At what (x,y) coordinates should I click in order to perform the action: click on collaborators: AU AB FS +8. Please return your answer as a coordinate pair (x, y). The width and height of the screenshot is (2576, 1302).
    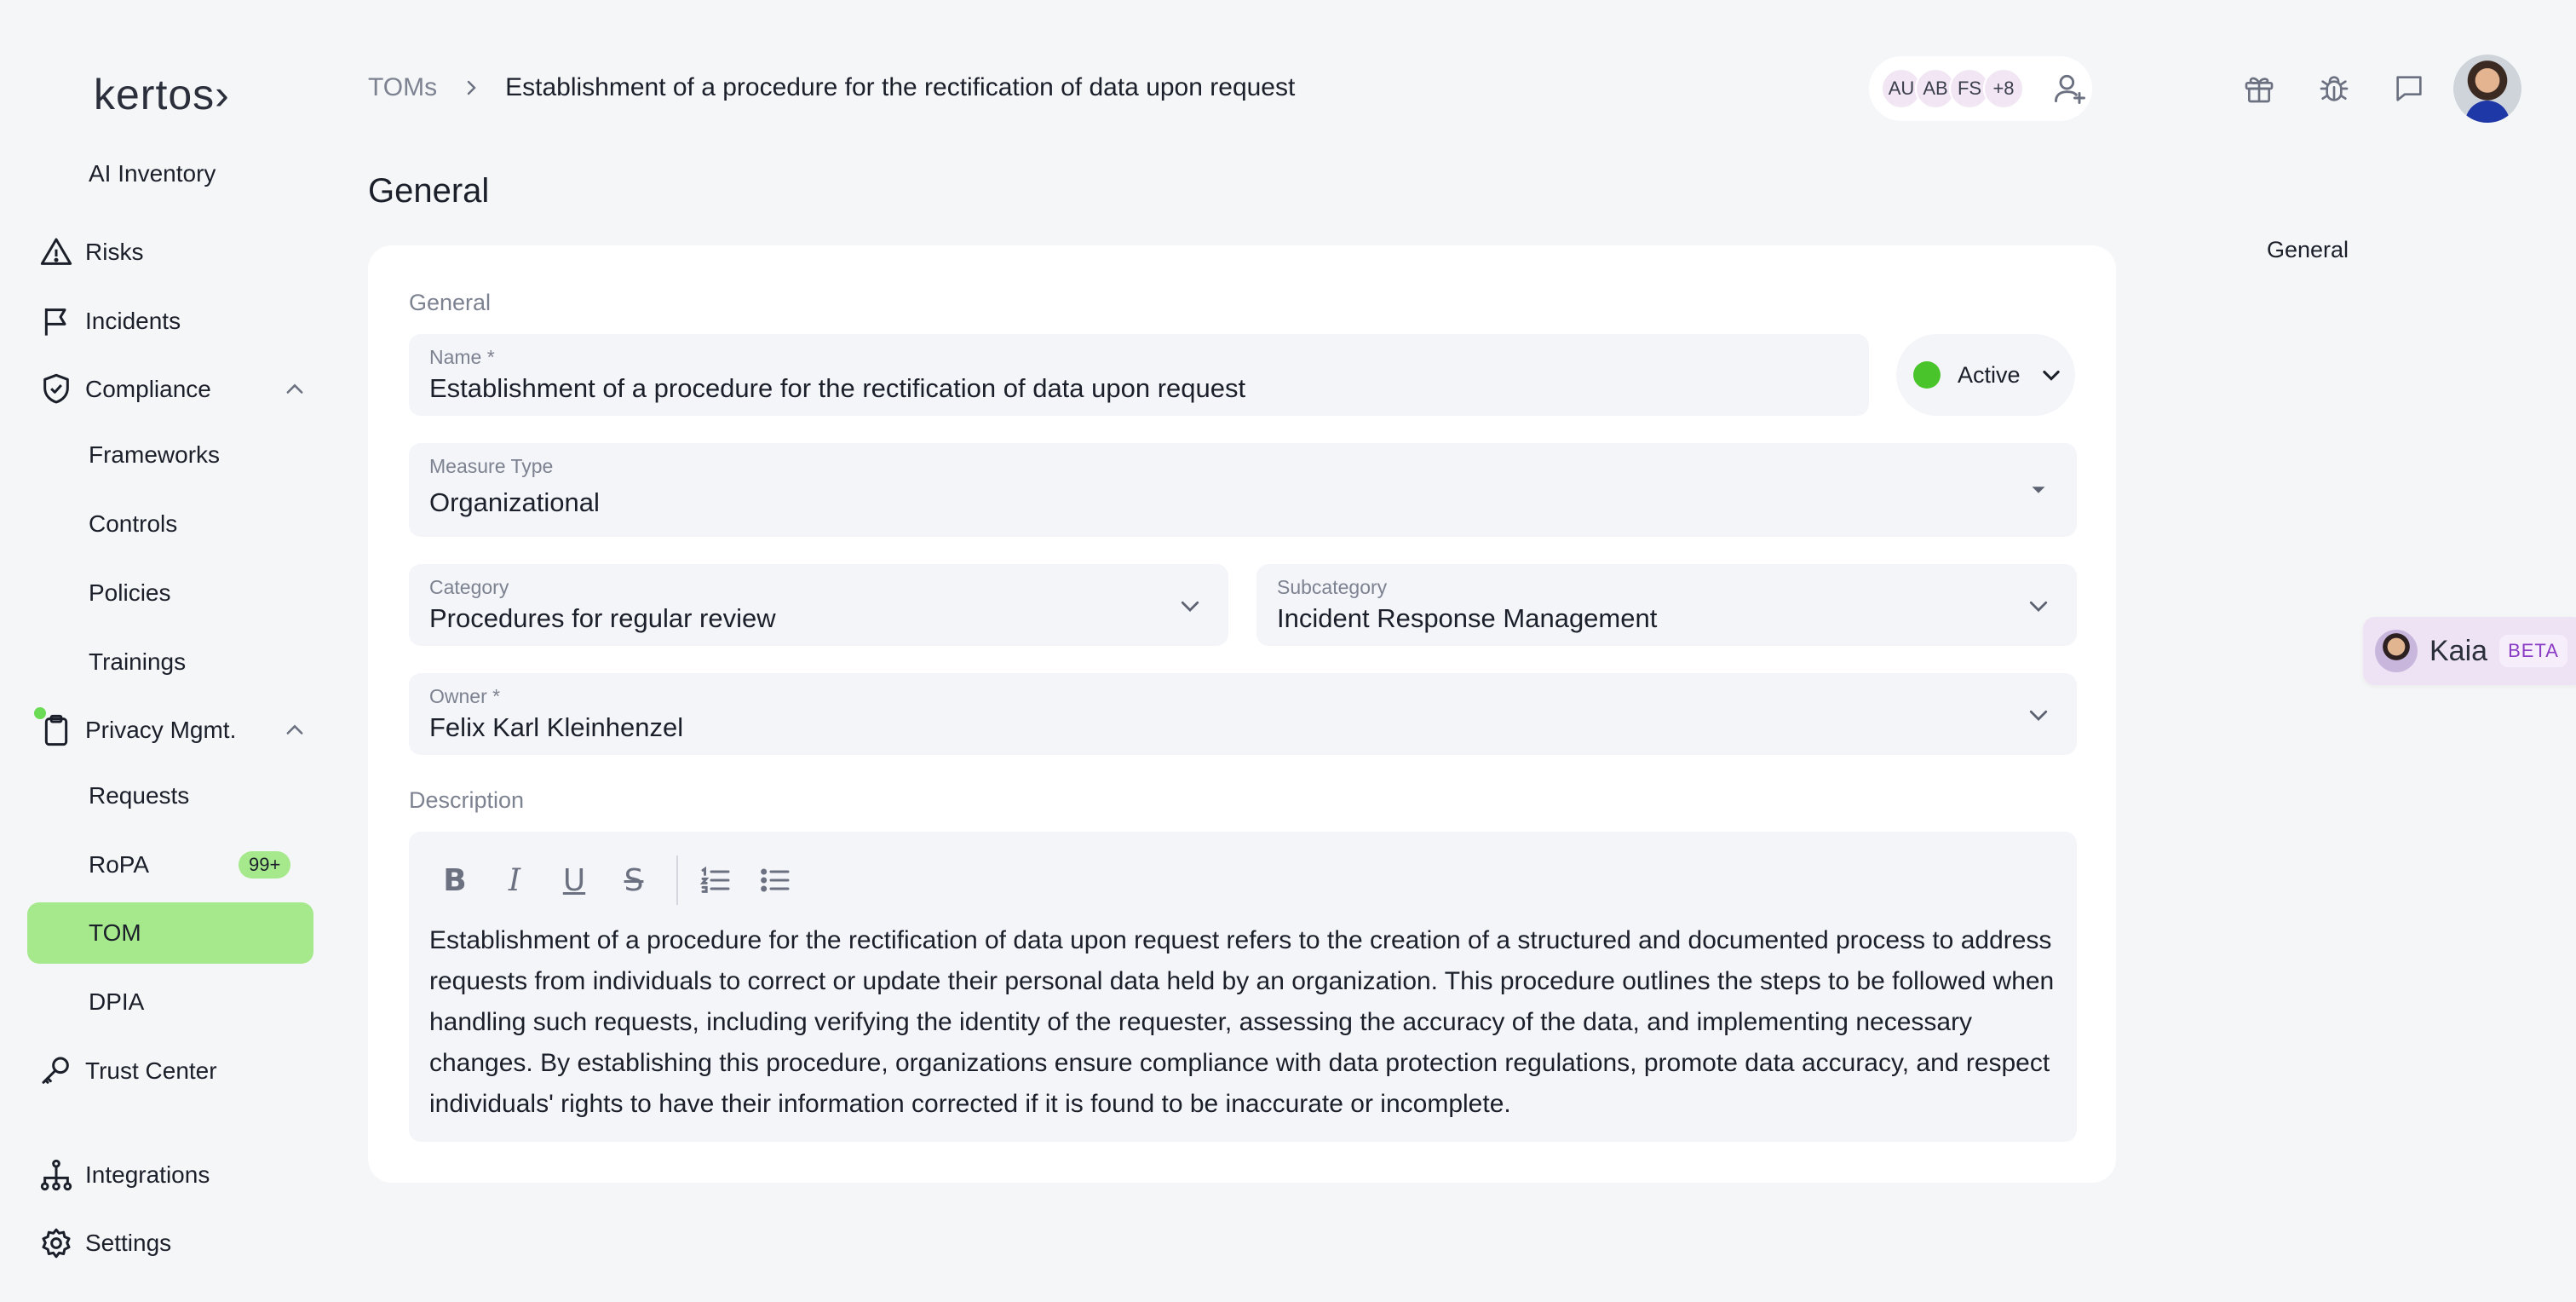
    Looking at the image, I should click on (1981, 88).